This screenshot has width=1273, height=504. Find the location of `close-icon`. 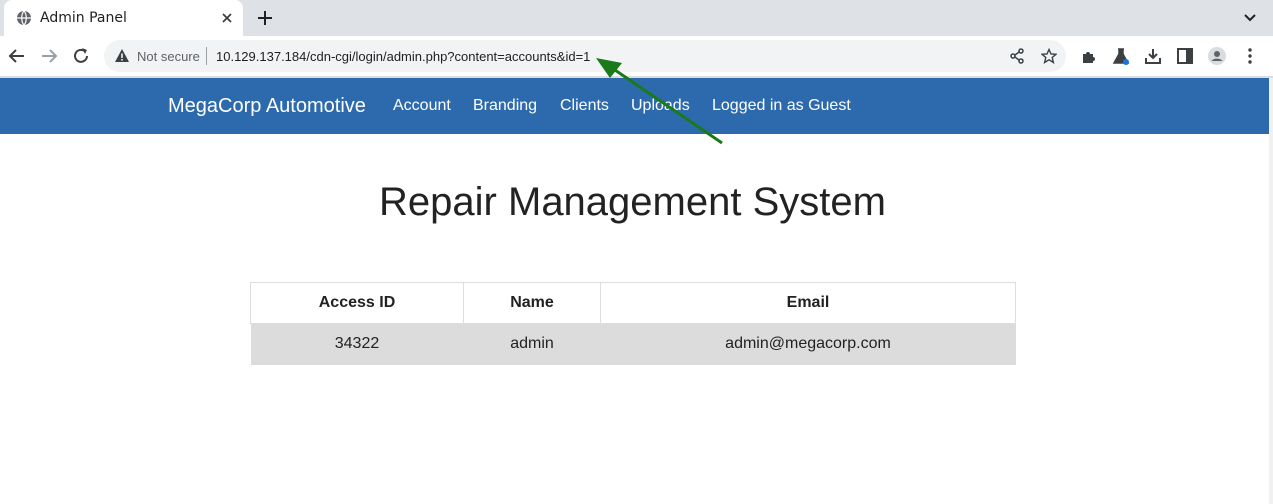

close-icon is located at coordinates (227, 18).